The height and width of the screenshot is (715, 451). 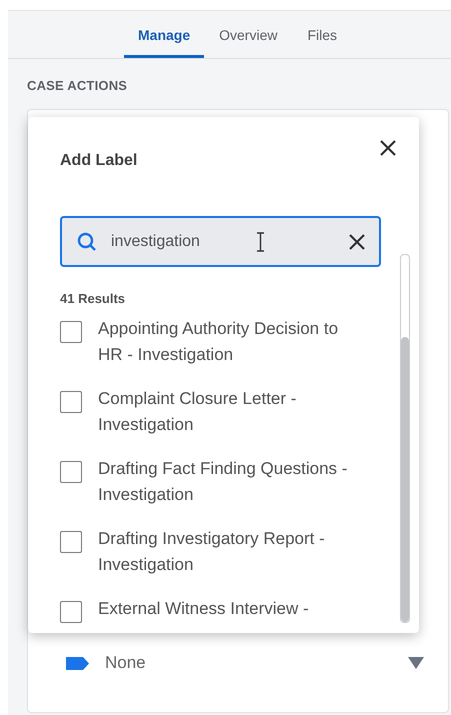 What do you see at coordinates (77, 85) in the screenshot?
I see `section-title: CASE ACTIONS` at bounding box center [77, 85].